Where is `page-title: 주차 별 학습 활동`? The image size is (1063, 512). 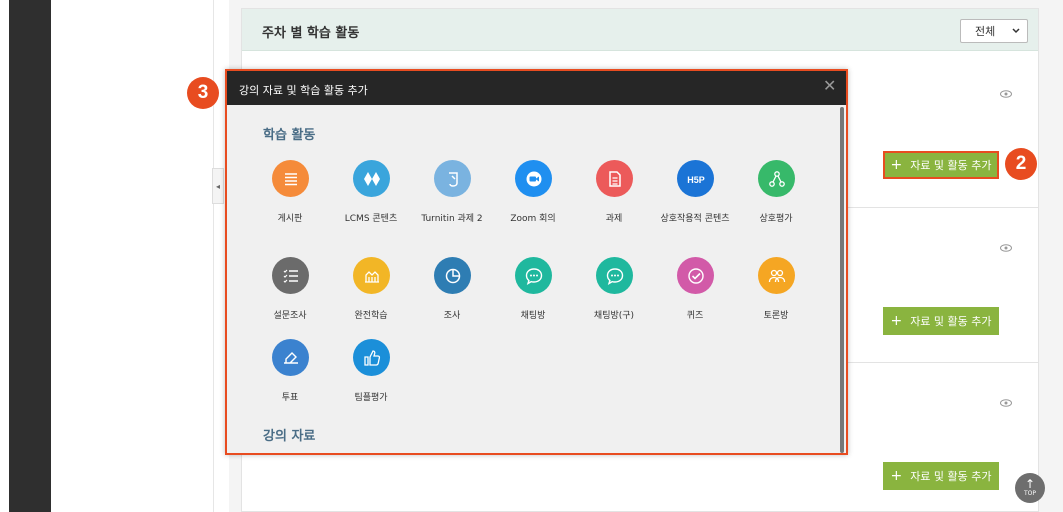 page-title: 주차 별 학습 활동 is located at coordinates (311, 33).